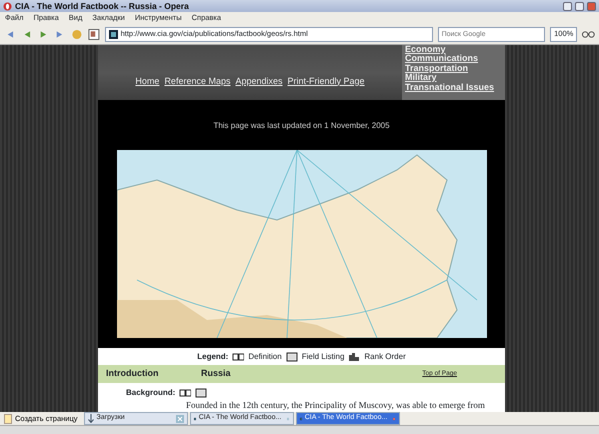  Describe the element at coordinates (212, 357) in the screenshot. I see `legend-title: Legend:` at that location.